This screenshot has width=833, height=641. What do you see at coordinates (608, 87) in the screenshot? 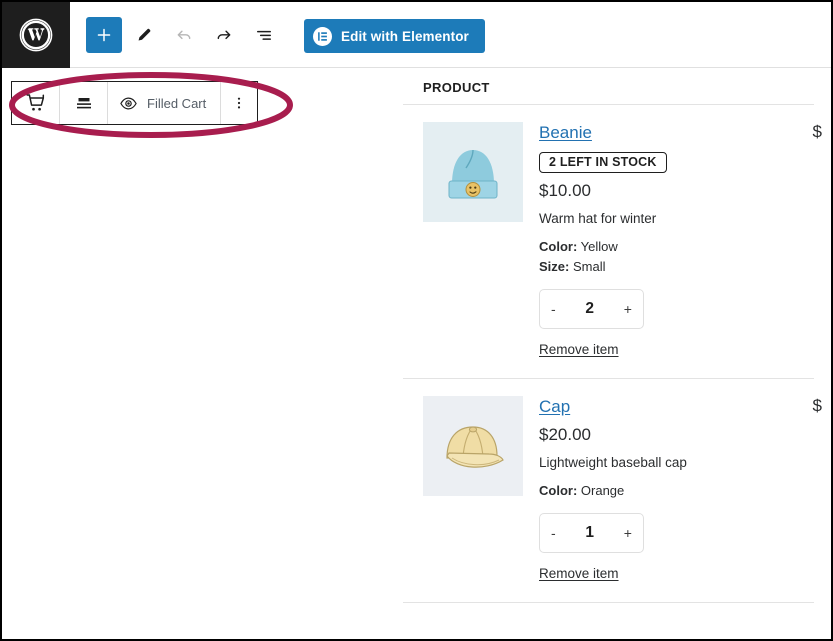
I see `cart-column-header-product: PRODUCT` at bounding box center [608, 87].